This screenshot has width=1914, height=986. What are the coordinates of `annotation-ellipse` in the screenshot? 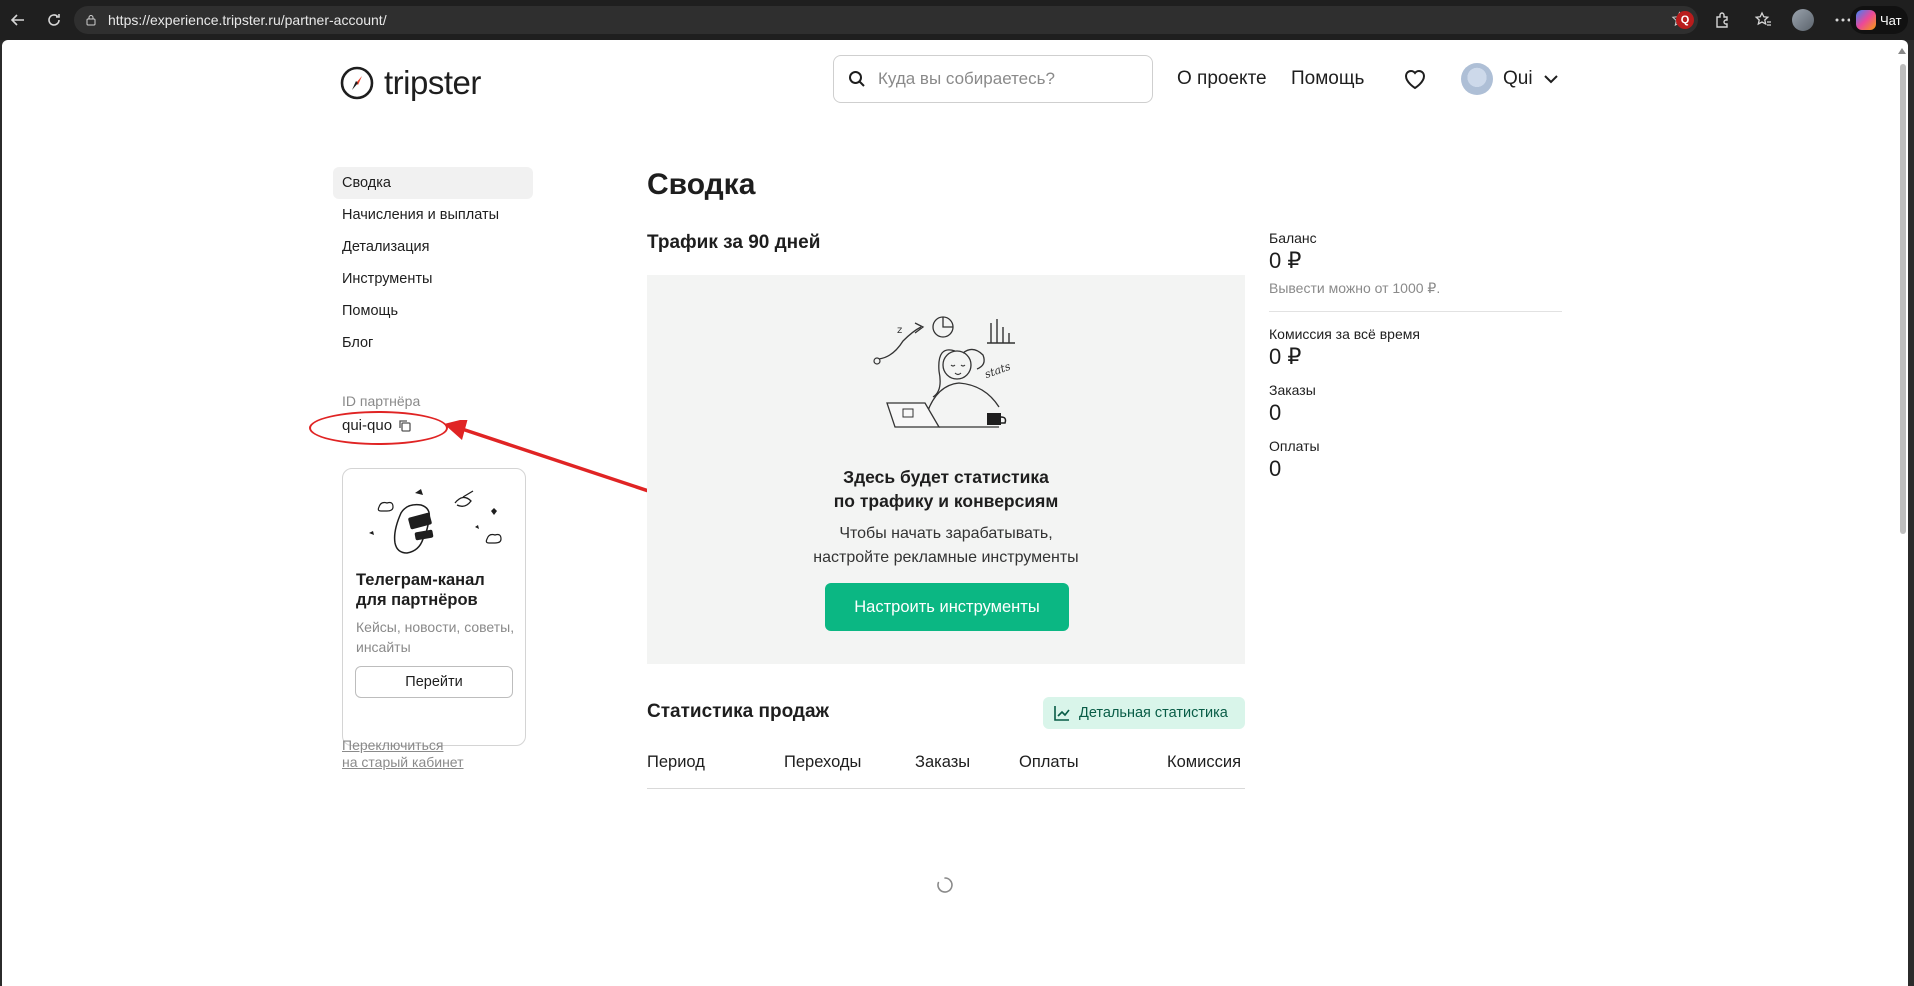 It's located at (378, 428).